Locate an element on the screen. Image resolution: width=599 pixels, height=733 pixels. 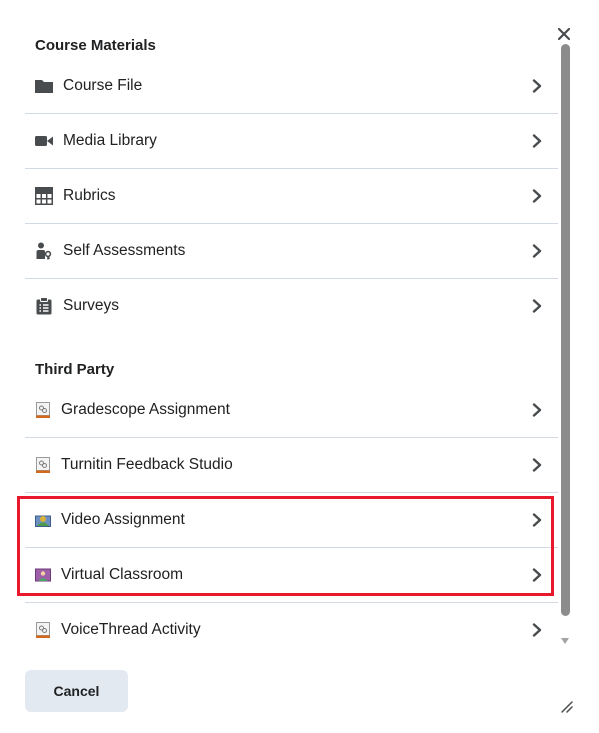
scroll-down-arrow-icon is located at coordinates (565, 641).